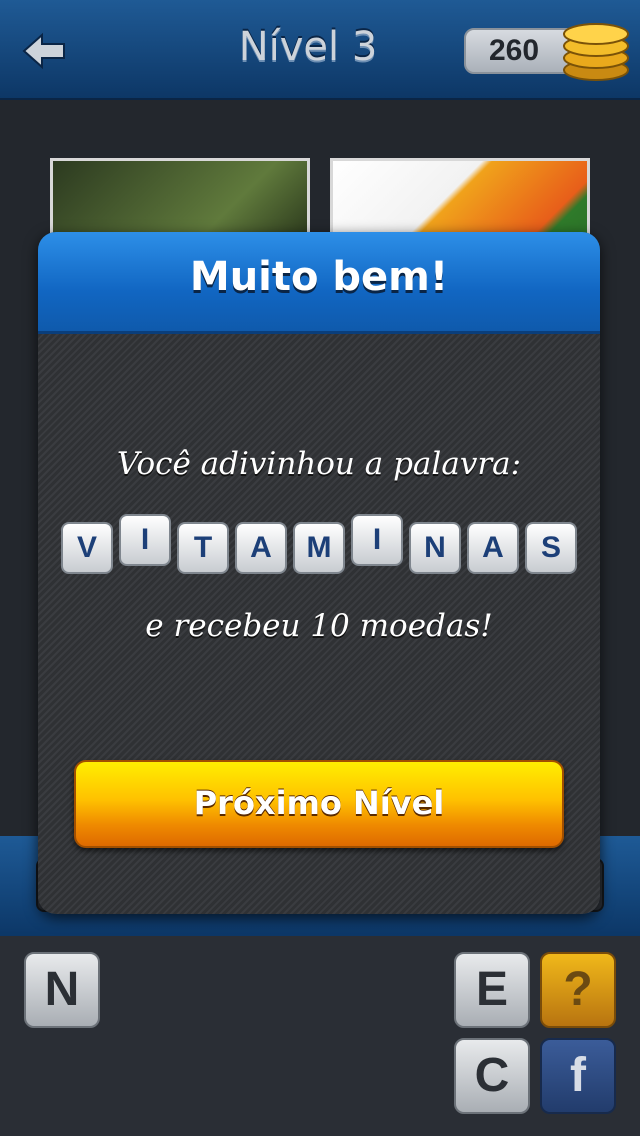 The image size is (640, 1136). Describe the element at coordinates (319, 626) in the screenshot. I see `reward-message: e recebeu 10 moedas!` at that location.